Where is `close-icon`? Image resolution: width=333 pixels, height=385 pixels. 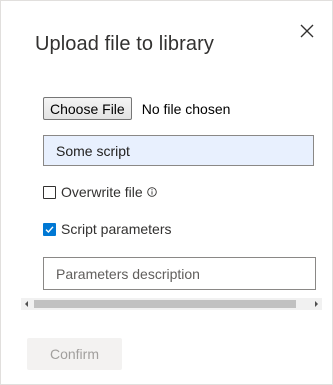
close-icon is located at coordinates (307, 31).